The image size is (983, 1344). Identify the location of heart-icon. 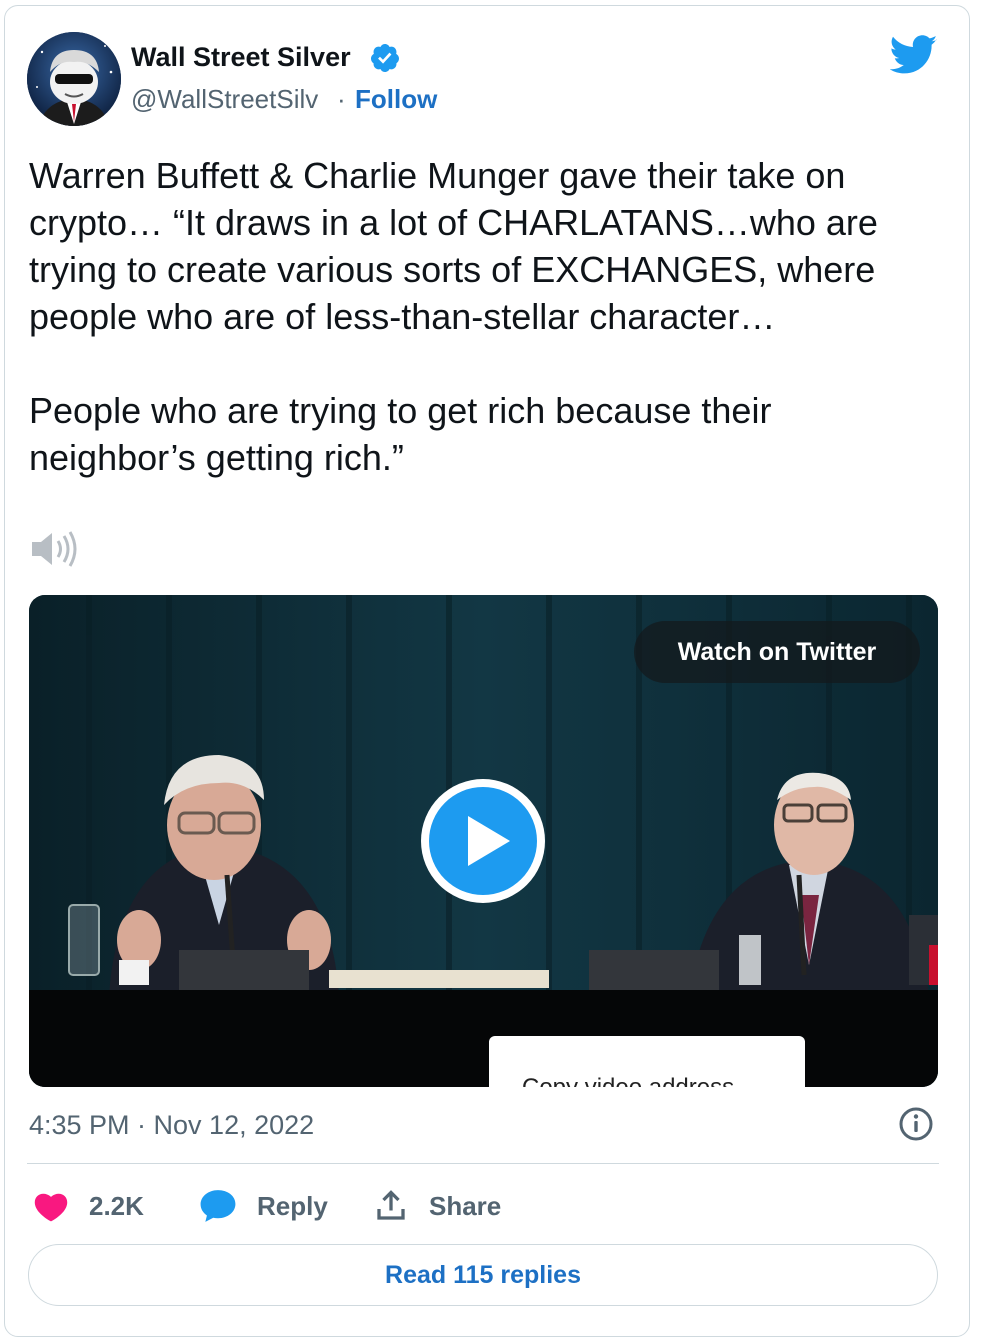
(51, 1207).